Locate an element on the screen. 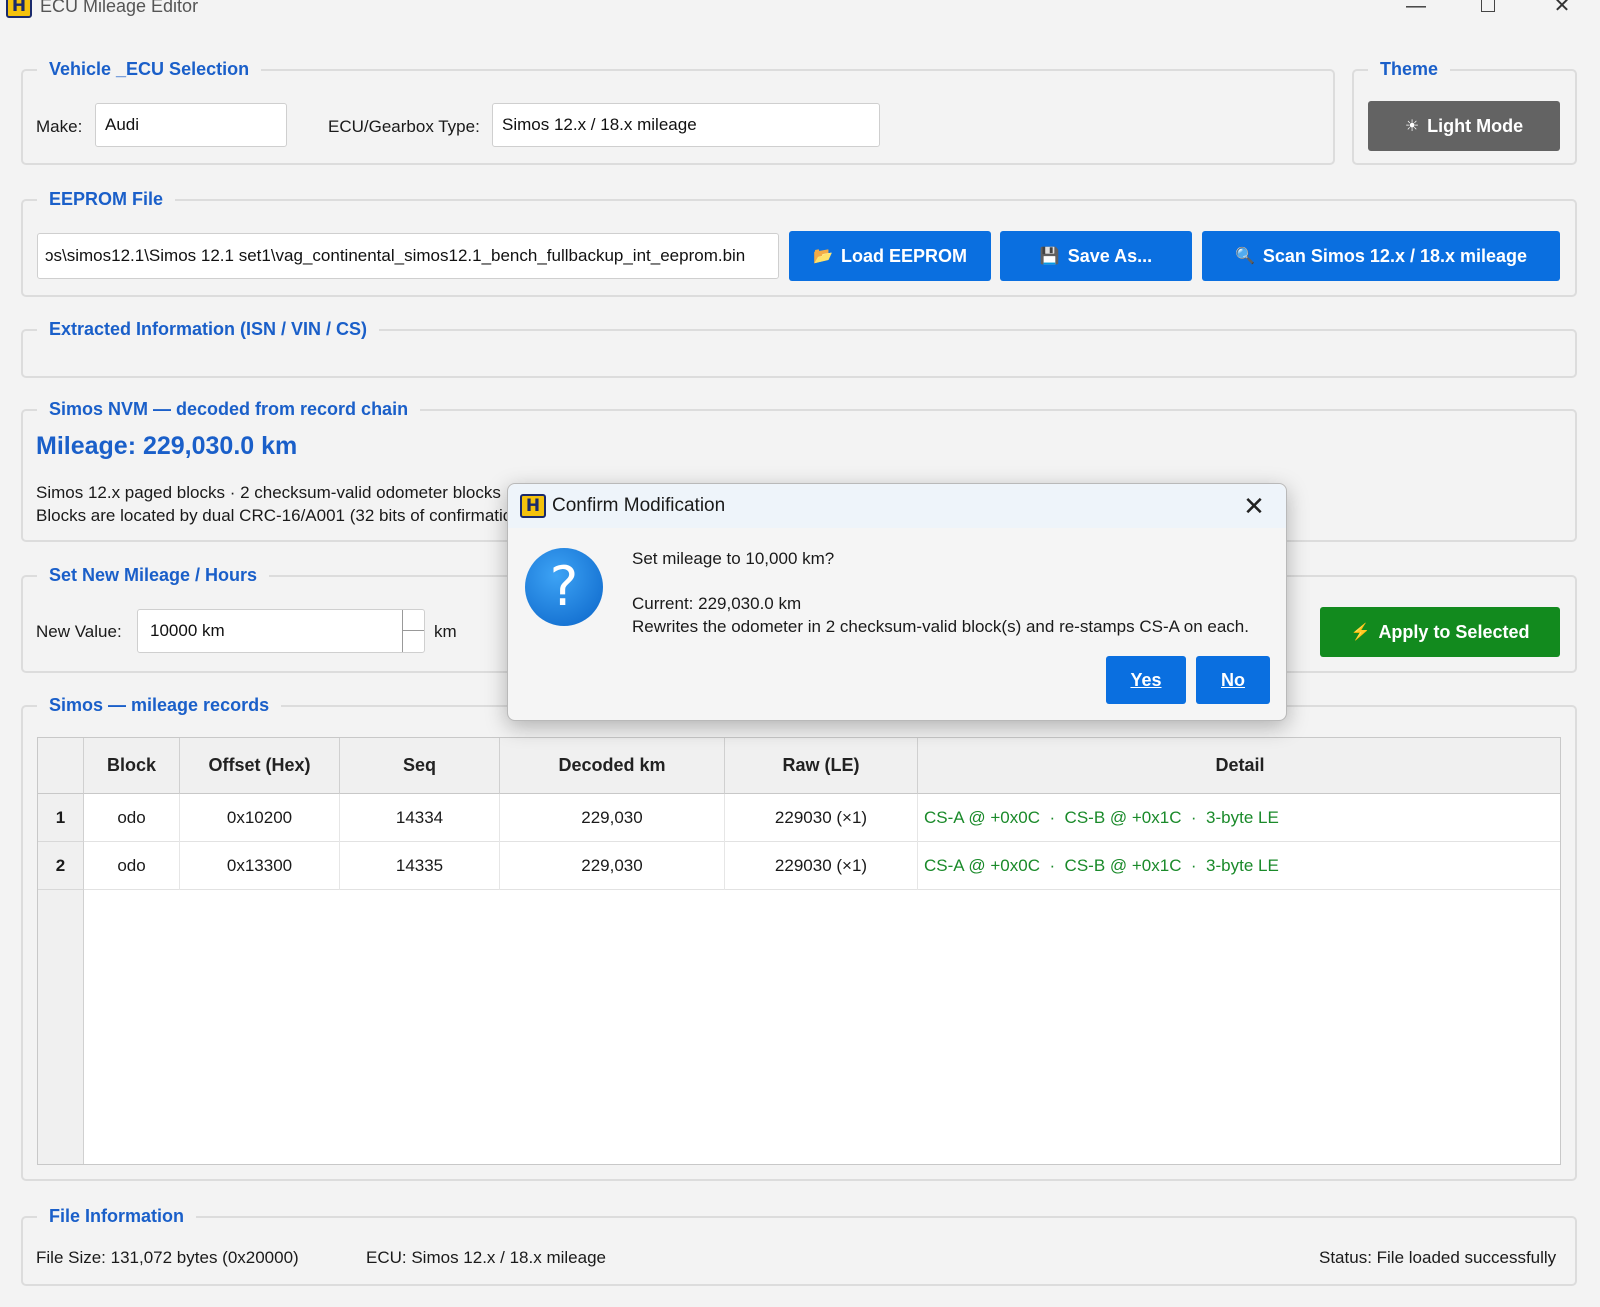 This screenshot has width=1600, height=1307. column-header-block: Block is located at coordinates (132, 766).